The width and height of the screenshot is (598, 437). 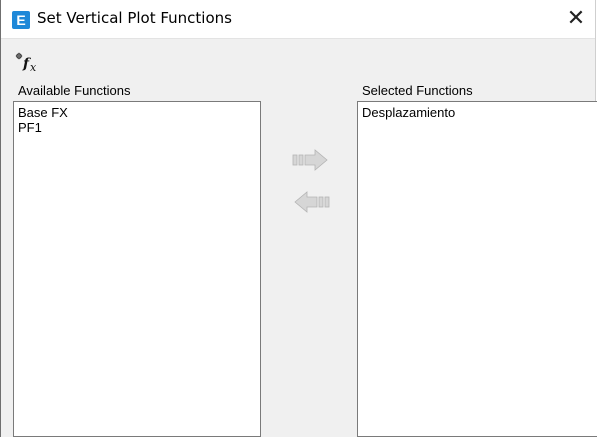 I want to click on close-button: ✕, so click(x=576, y=19).